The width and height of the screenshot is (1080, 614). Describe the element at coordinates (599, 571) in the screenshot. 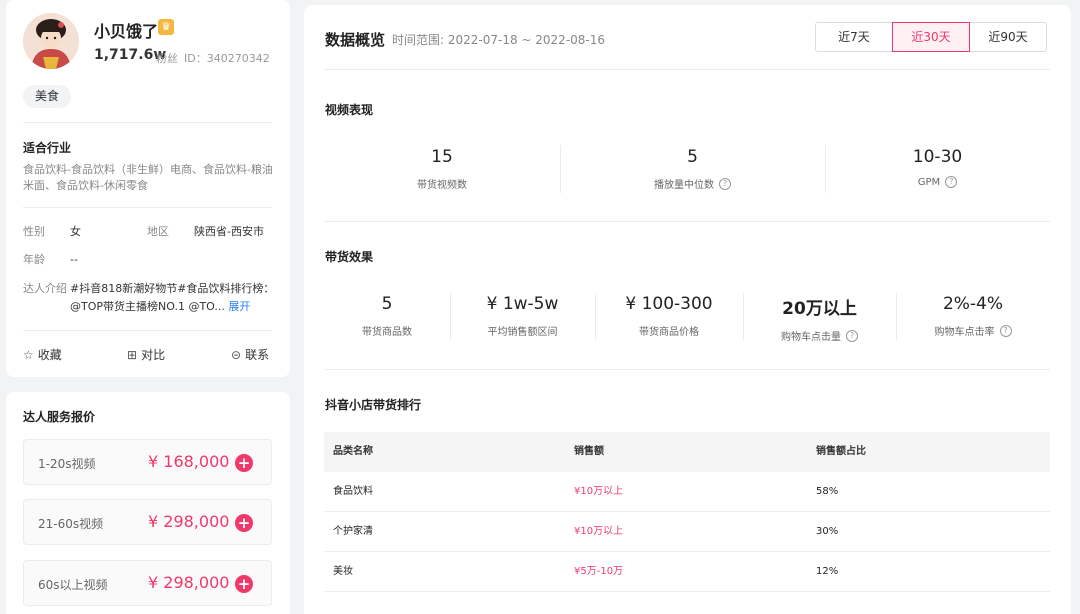

I see `cell-sales: ¥5万-10万` at that location.